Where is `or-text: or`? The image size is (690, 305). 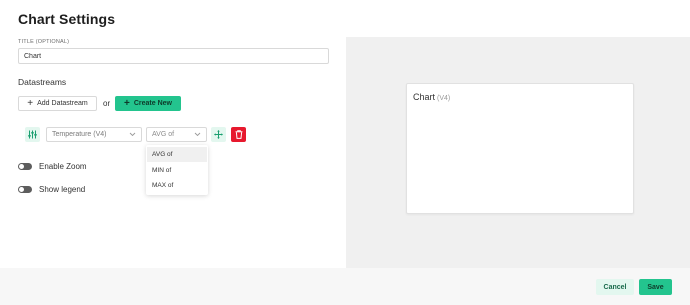 or-text: or is located at coordinates (107, 103).